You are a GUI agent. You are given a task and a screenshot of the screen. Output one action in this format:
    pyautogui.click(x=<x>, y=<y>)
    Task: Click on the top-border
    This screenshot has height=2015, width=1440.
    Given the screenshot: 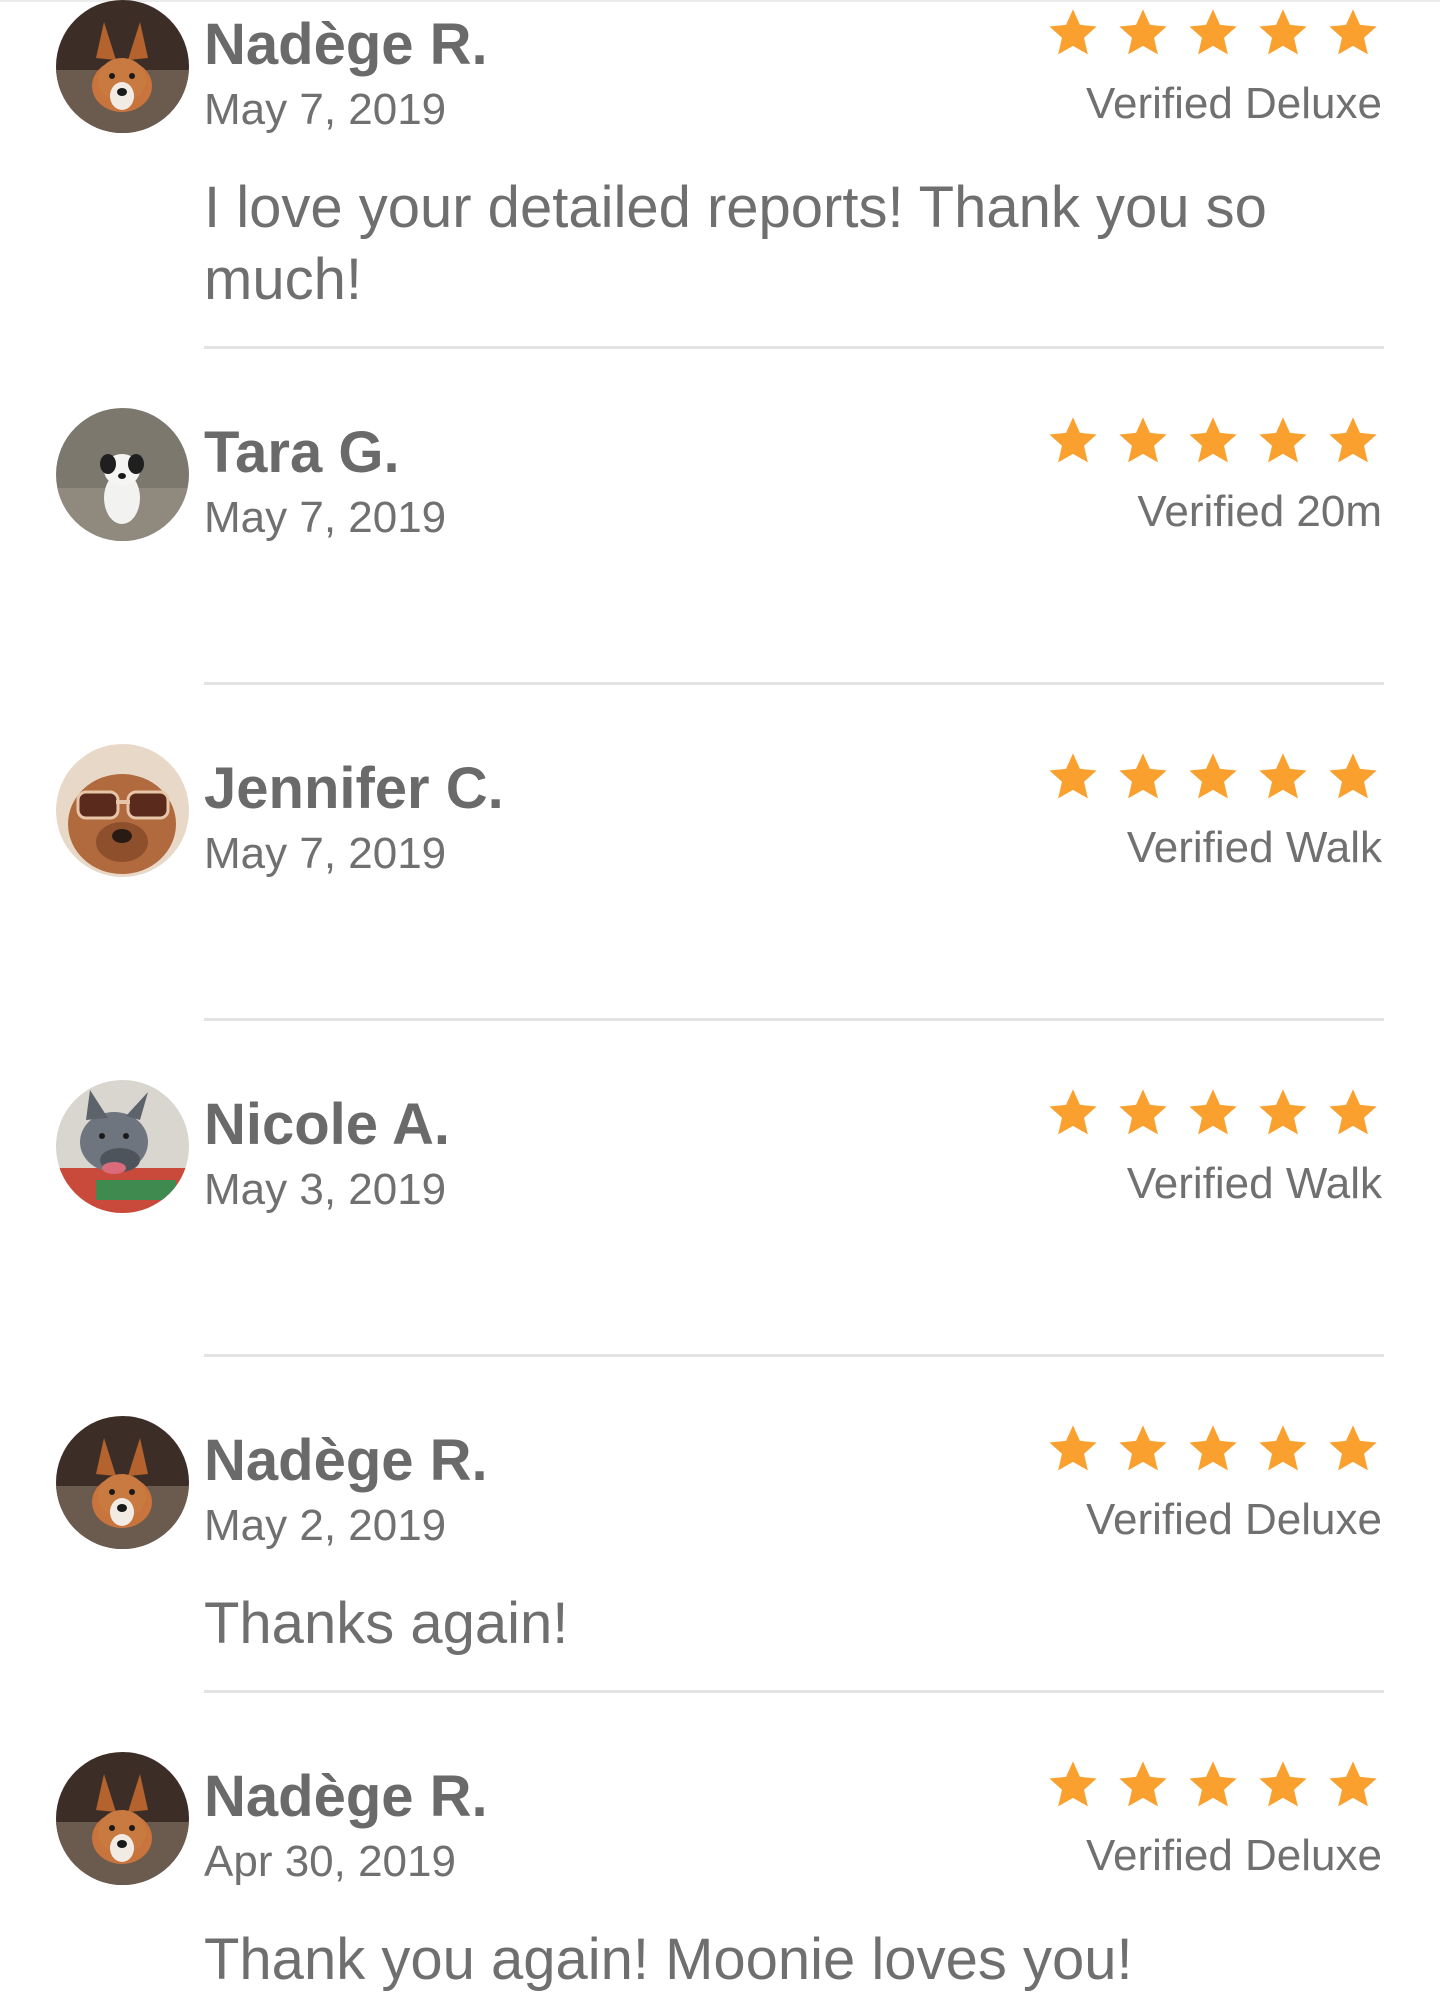 What is the action you would take?
    pyautogui.click(x=720, y=1)
    